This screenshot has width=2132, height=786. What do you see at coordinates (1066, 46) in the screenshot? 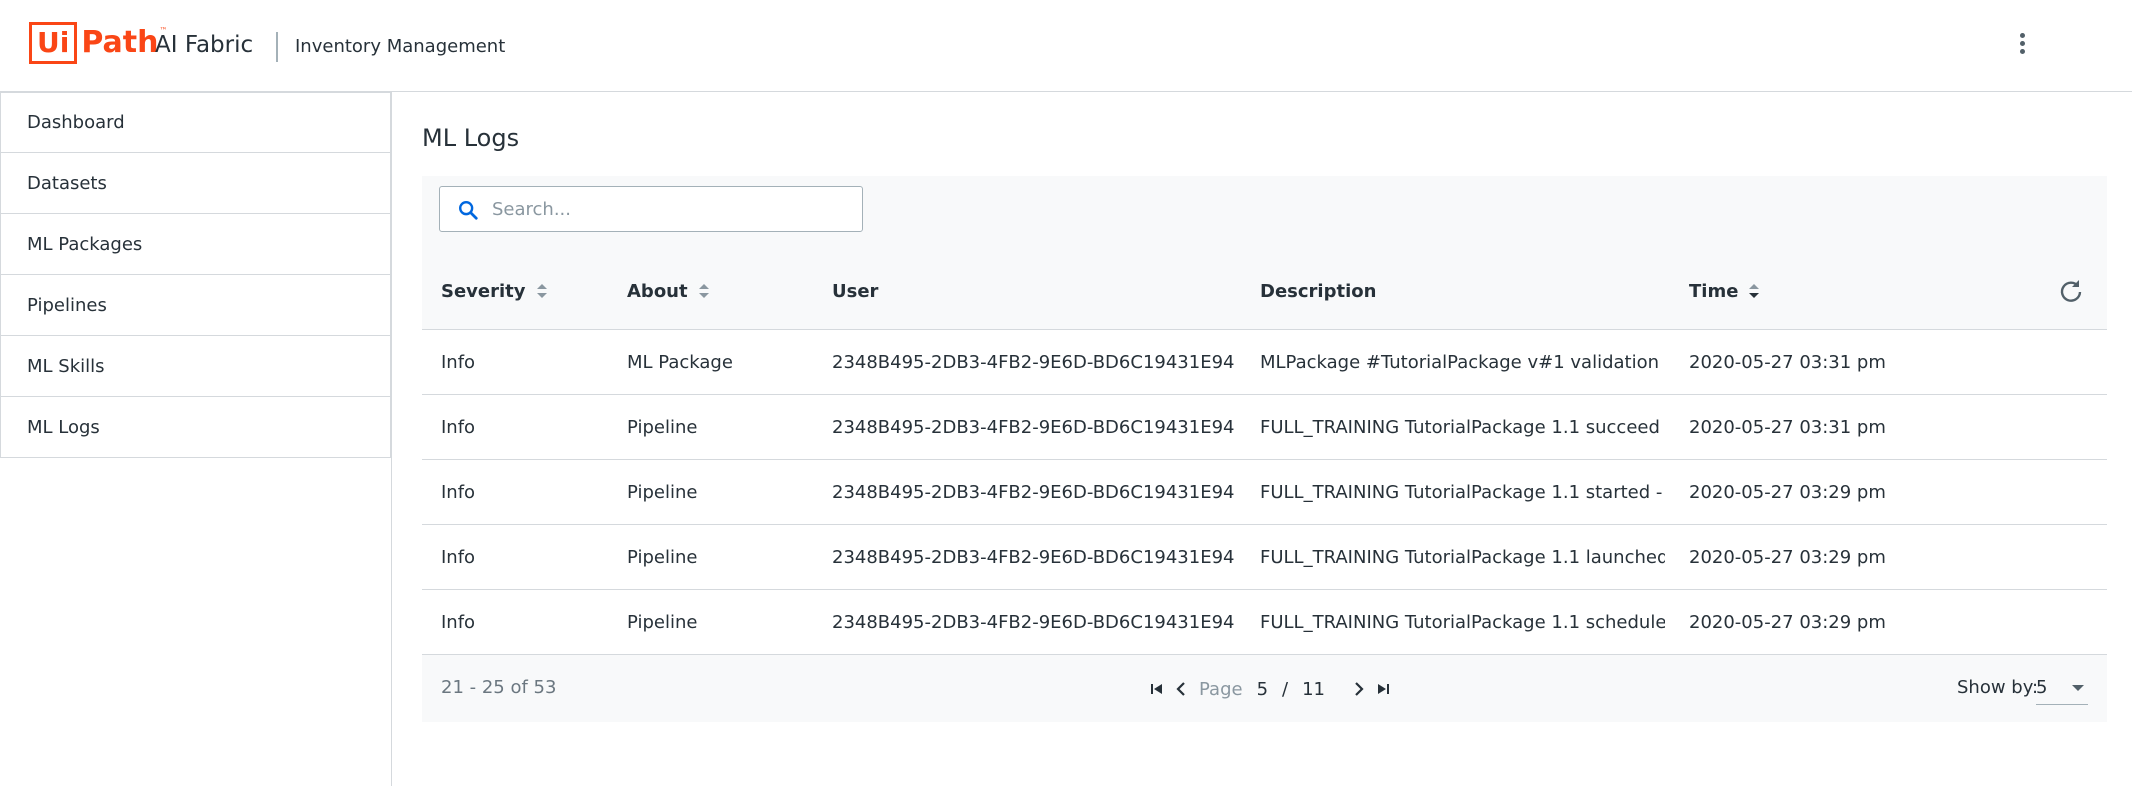
I see `app-header: Ui Path ™ AI Fabric Inventory Management` at bounding box center [1066, 46].